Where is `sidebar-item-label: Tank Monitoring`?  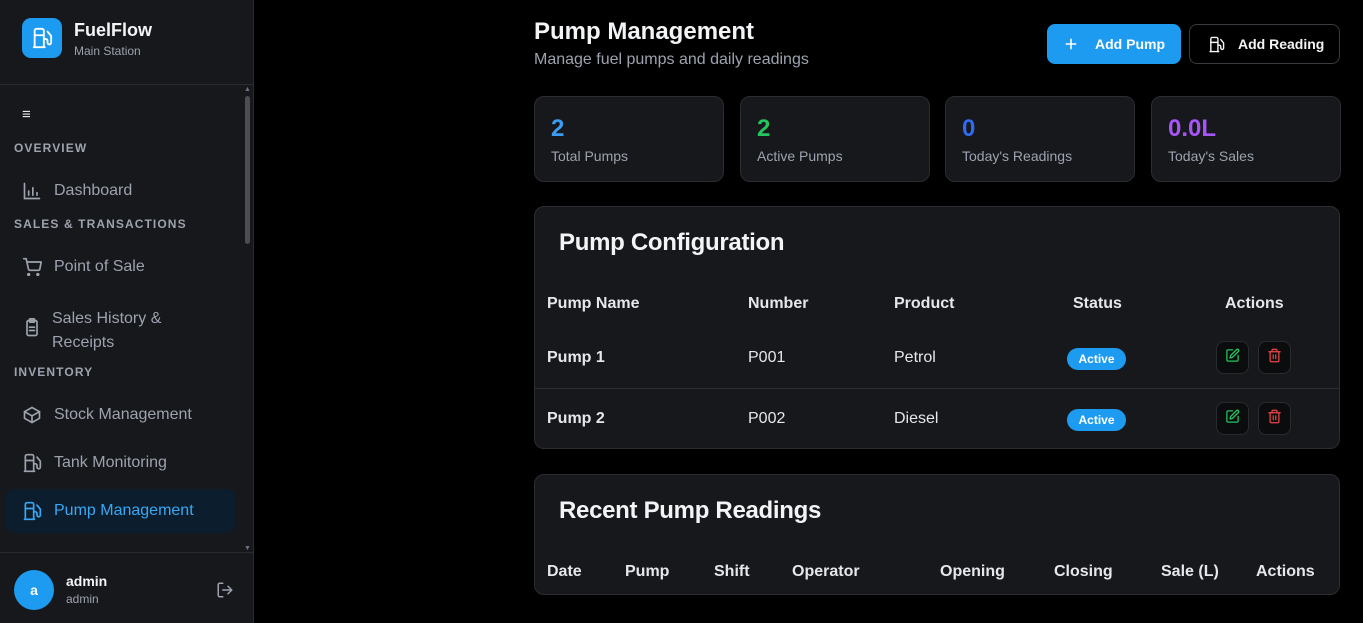 sidebar-item-label: Tank Monitoring is located at coordinates (110, 462).